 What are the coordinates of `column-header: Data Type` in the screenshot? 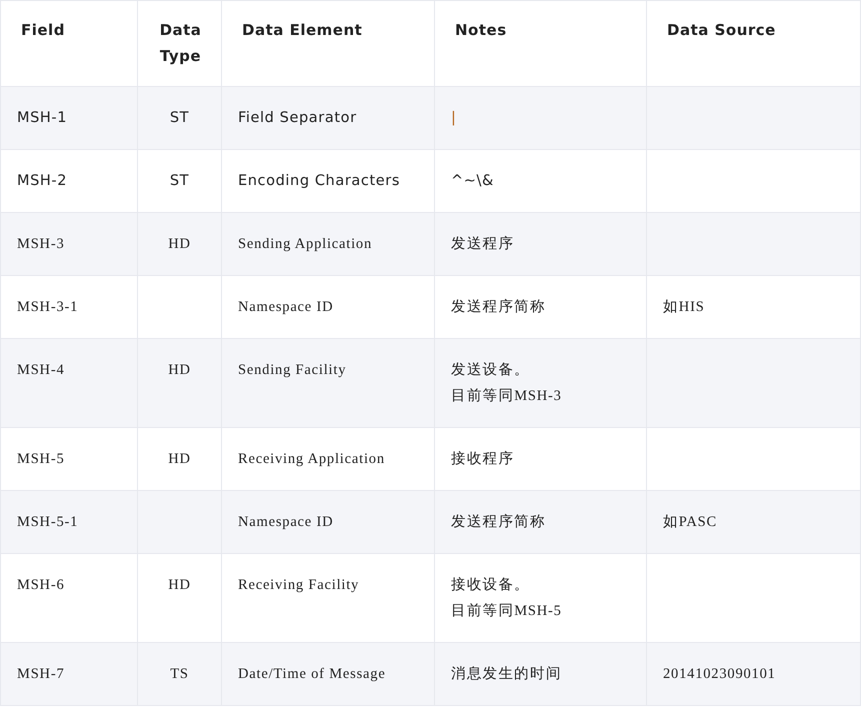 It's located at (181, 43).